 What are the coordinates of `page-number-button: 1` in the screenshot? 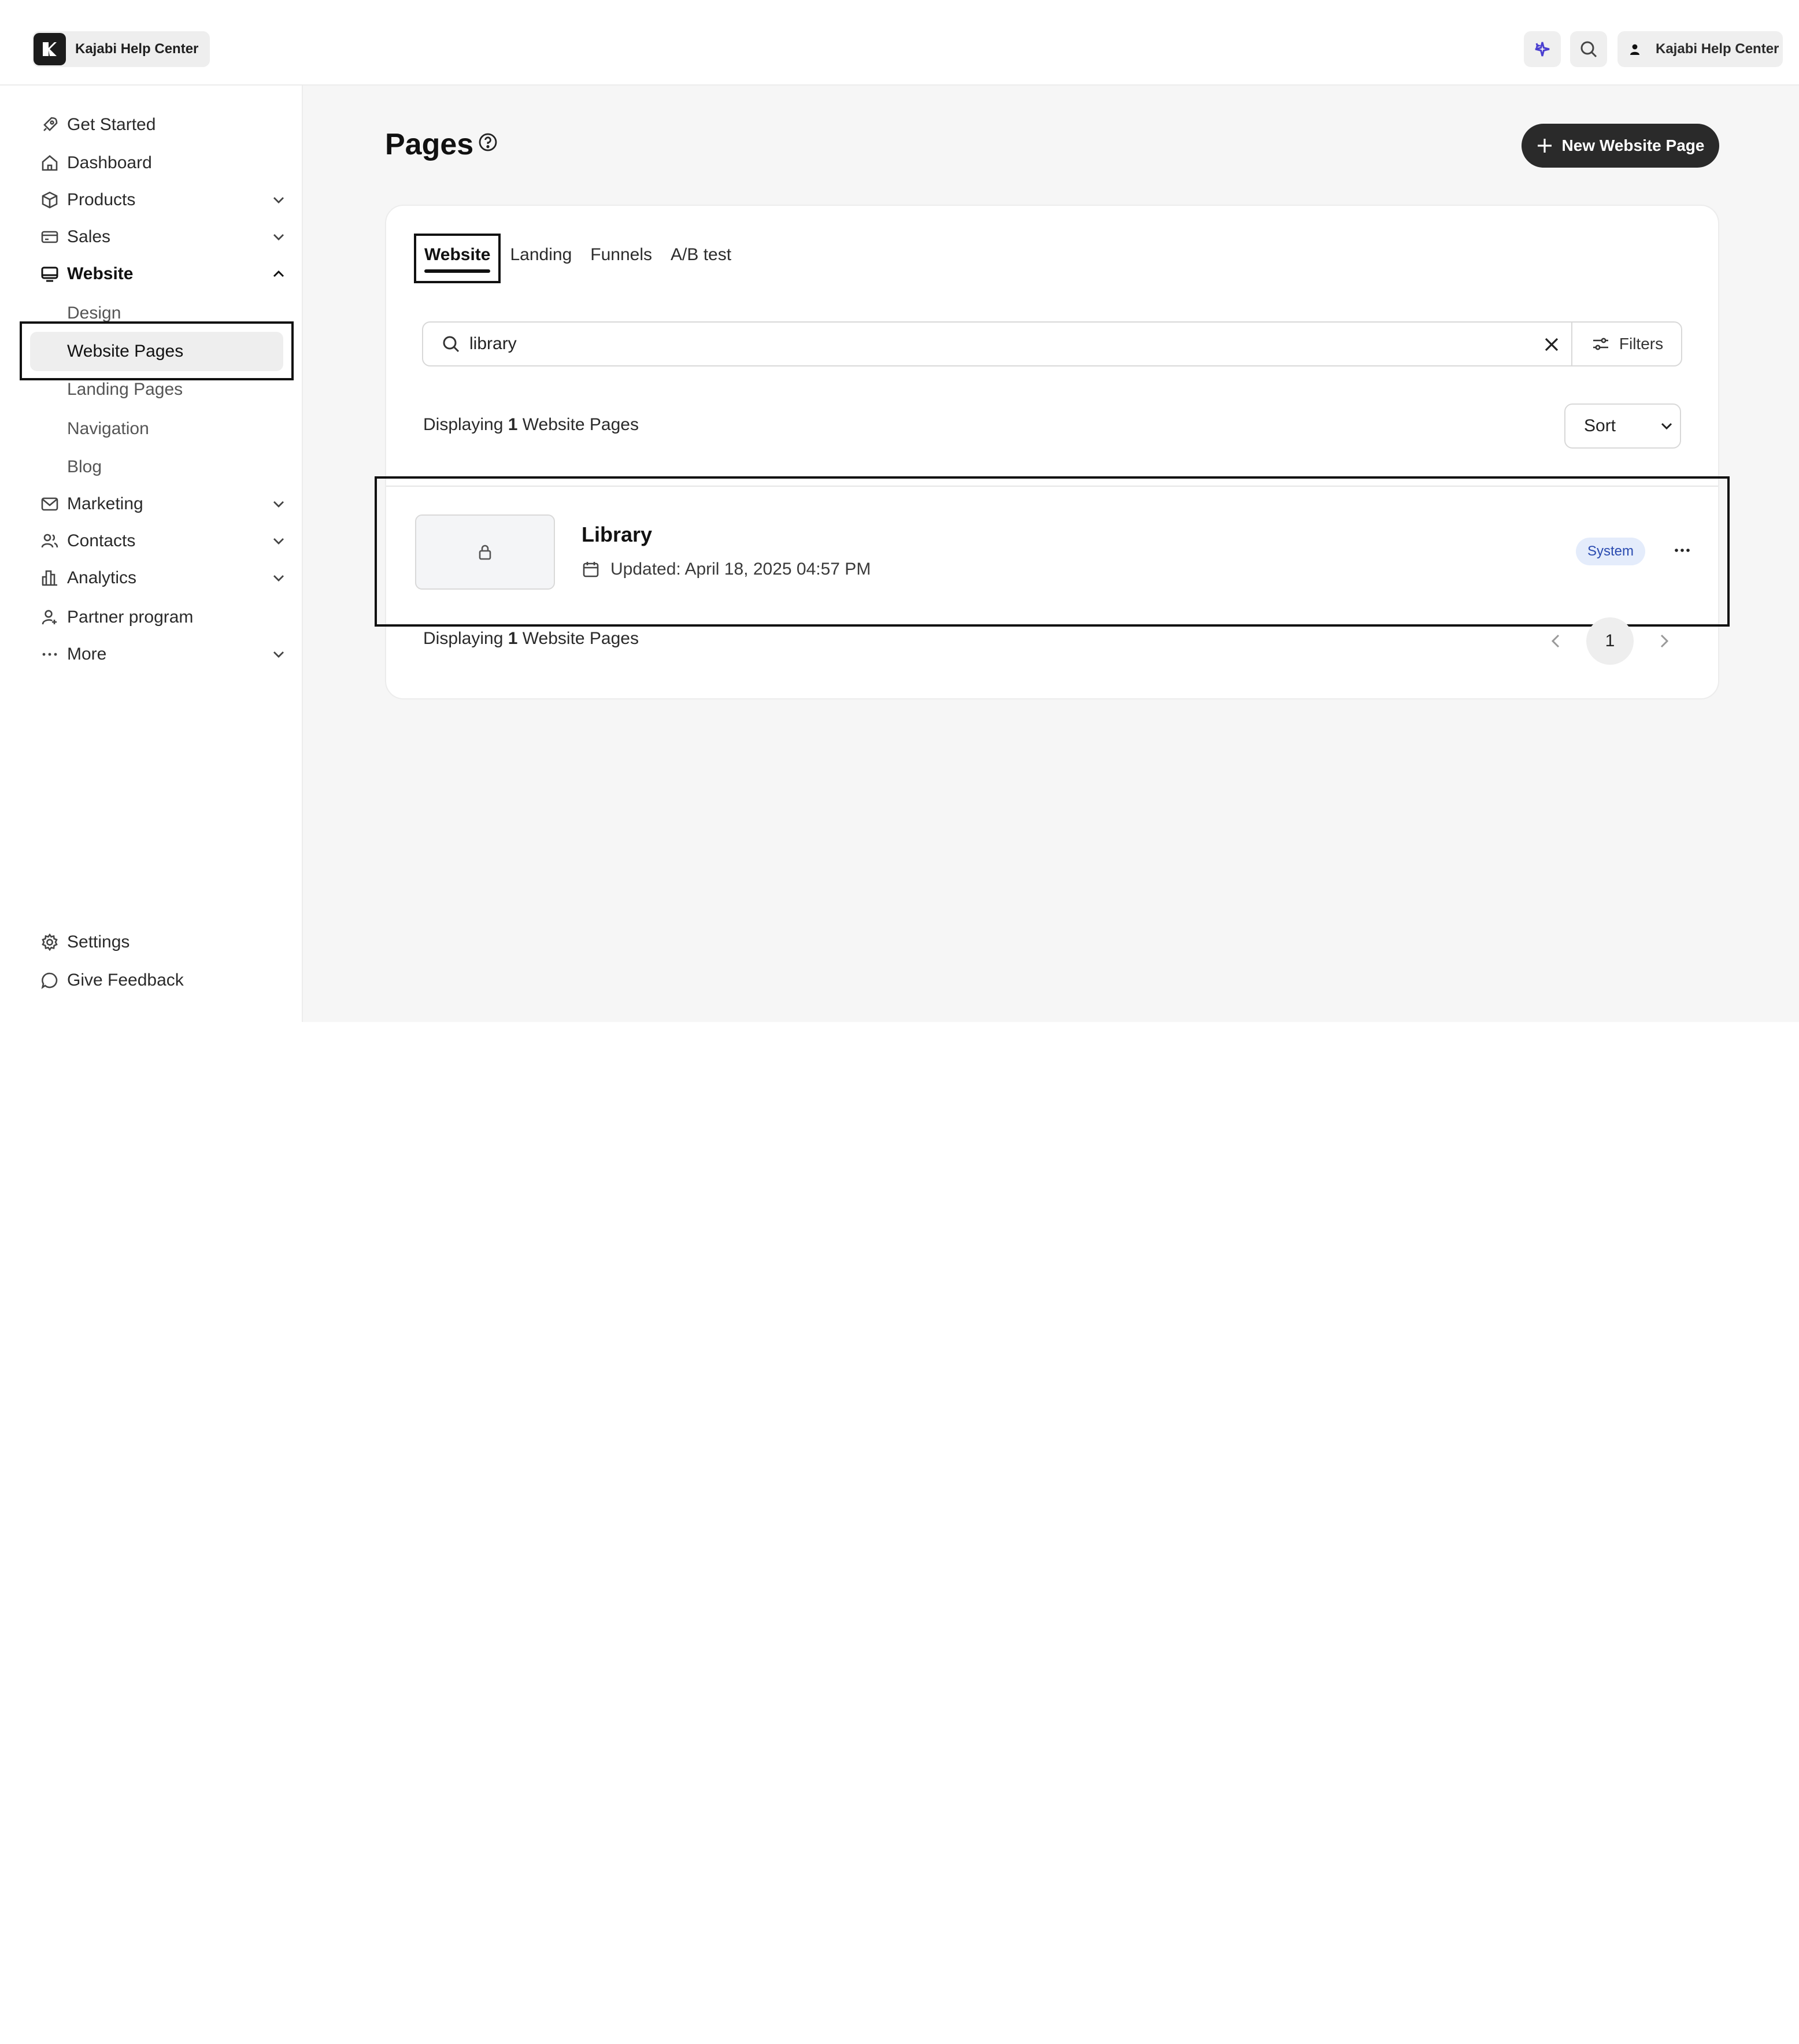 It's located at (1610, 641).